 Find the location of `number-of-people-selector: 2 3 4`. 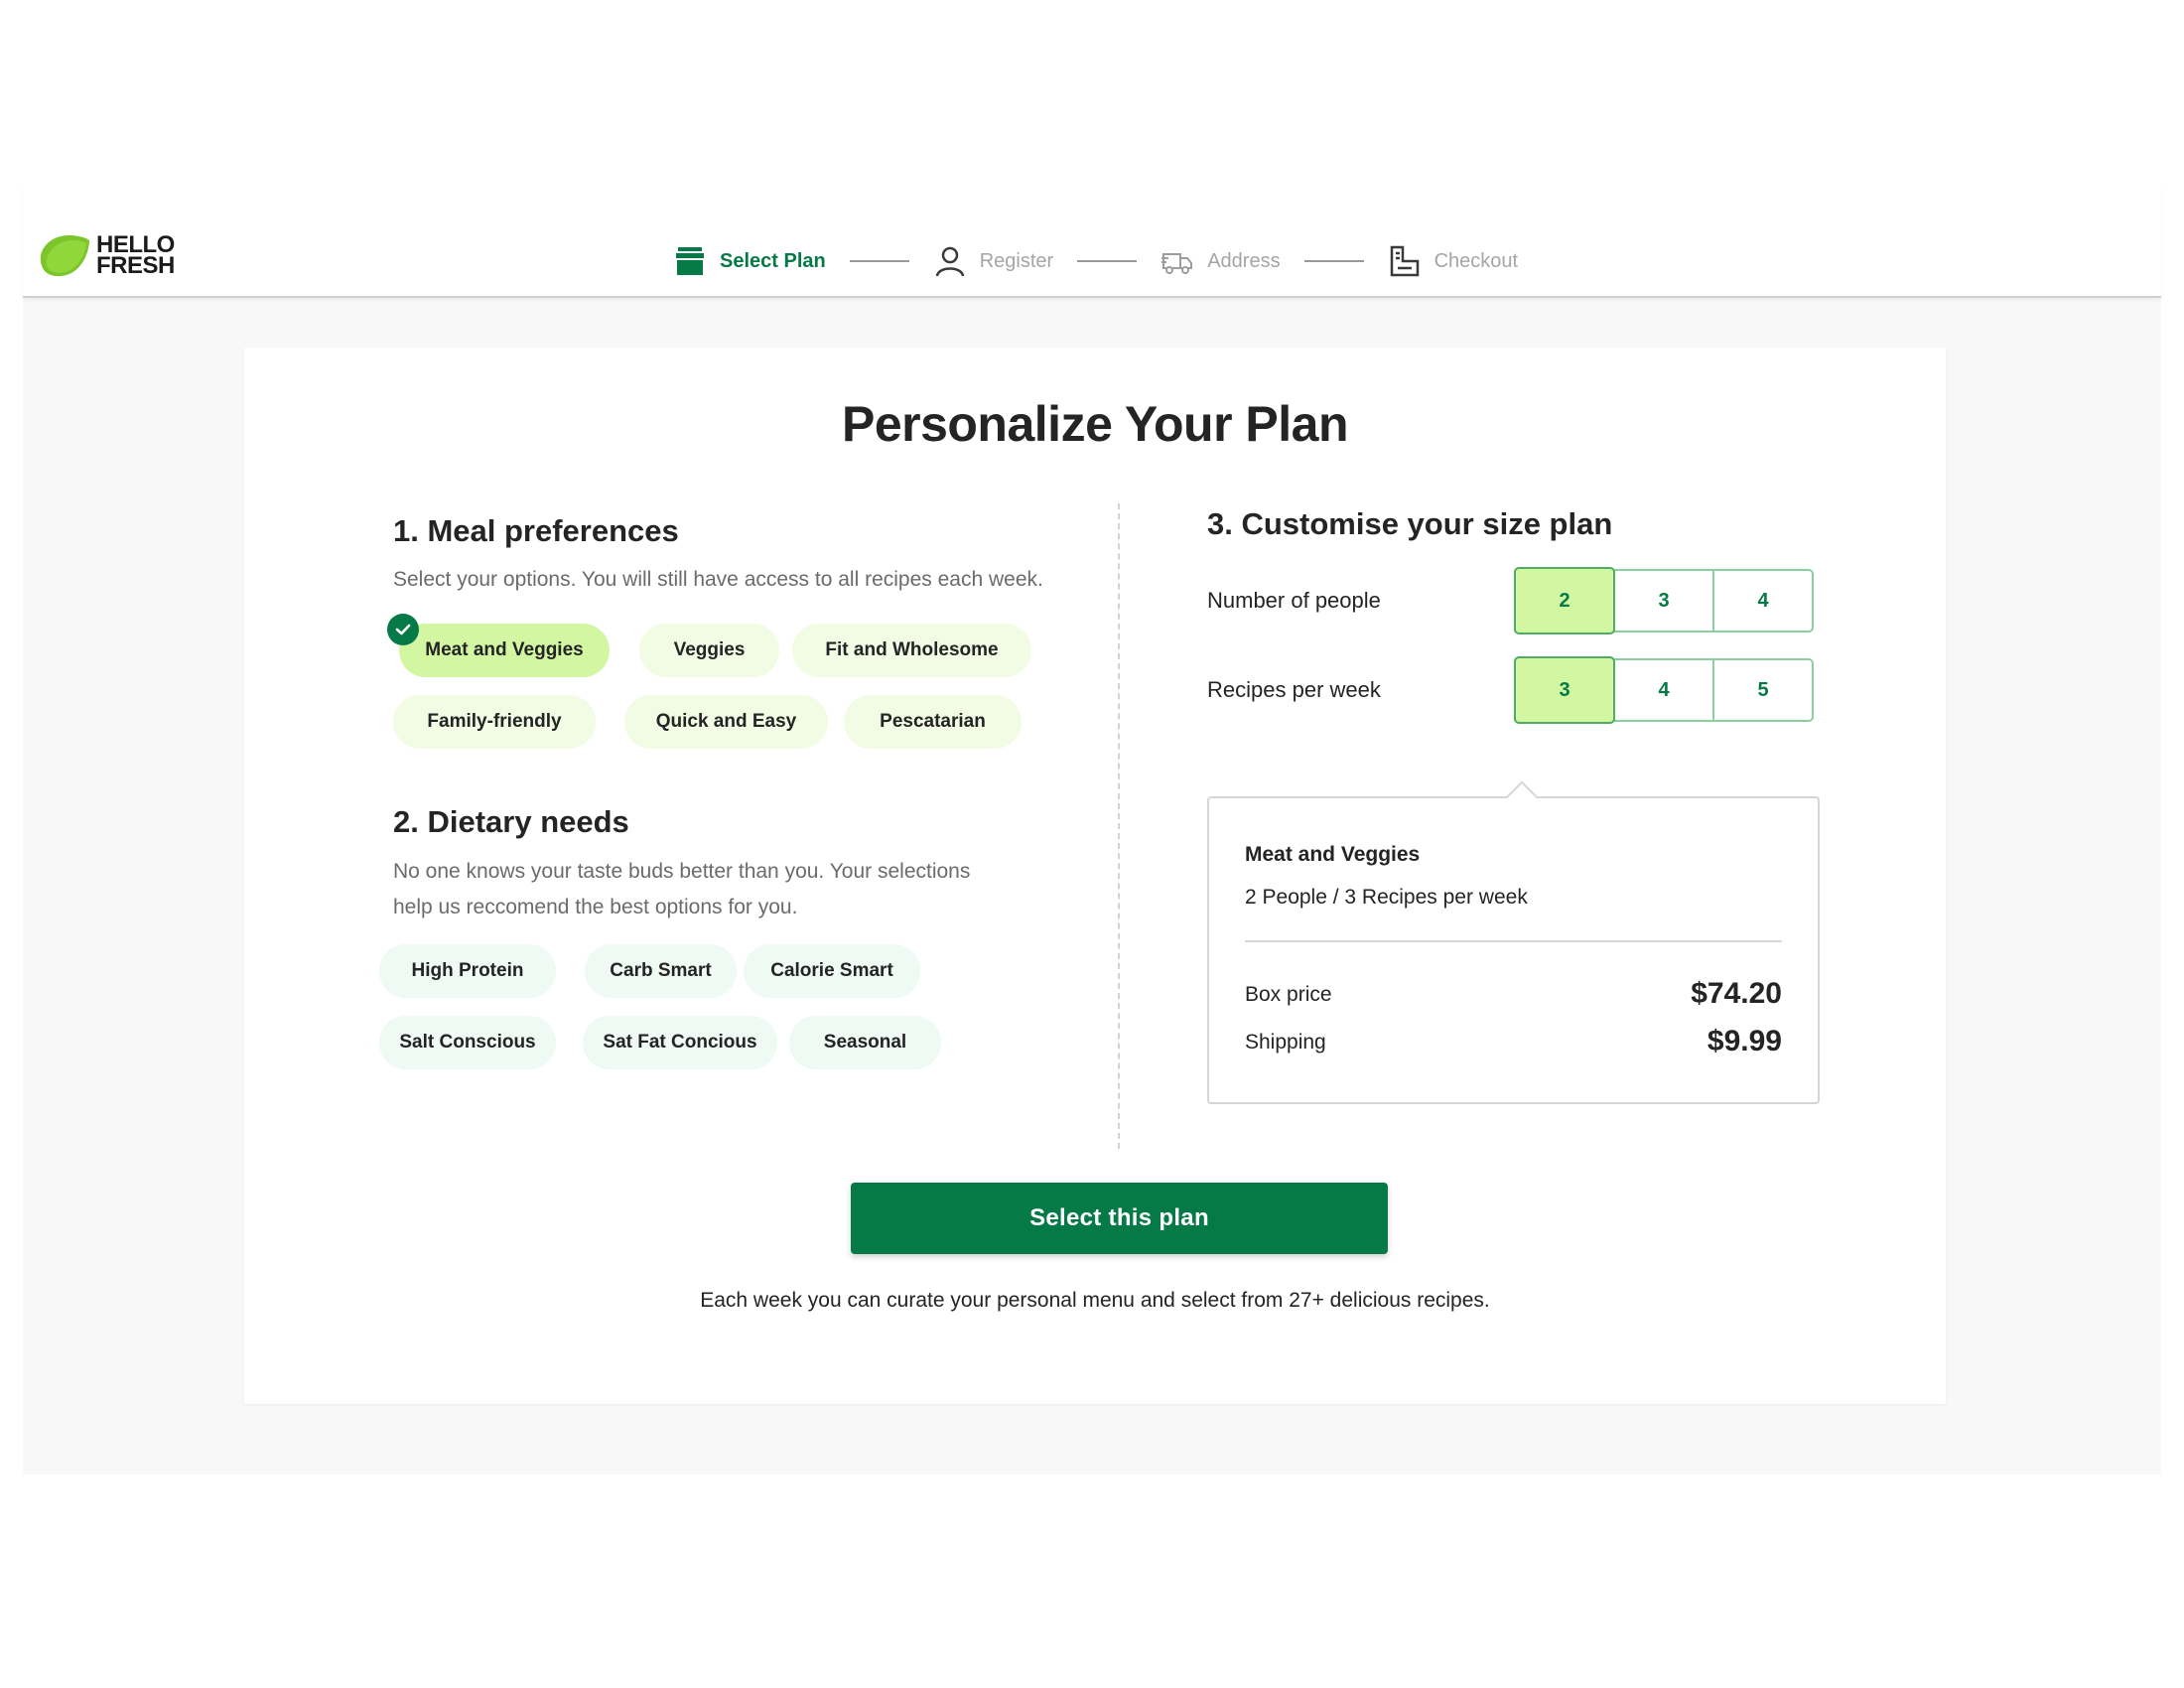

number-of-people-selector: 2 3 4 is located at coordinates (1664, 600).